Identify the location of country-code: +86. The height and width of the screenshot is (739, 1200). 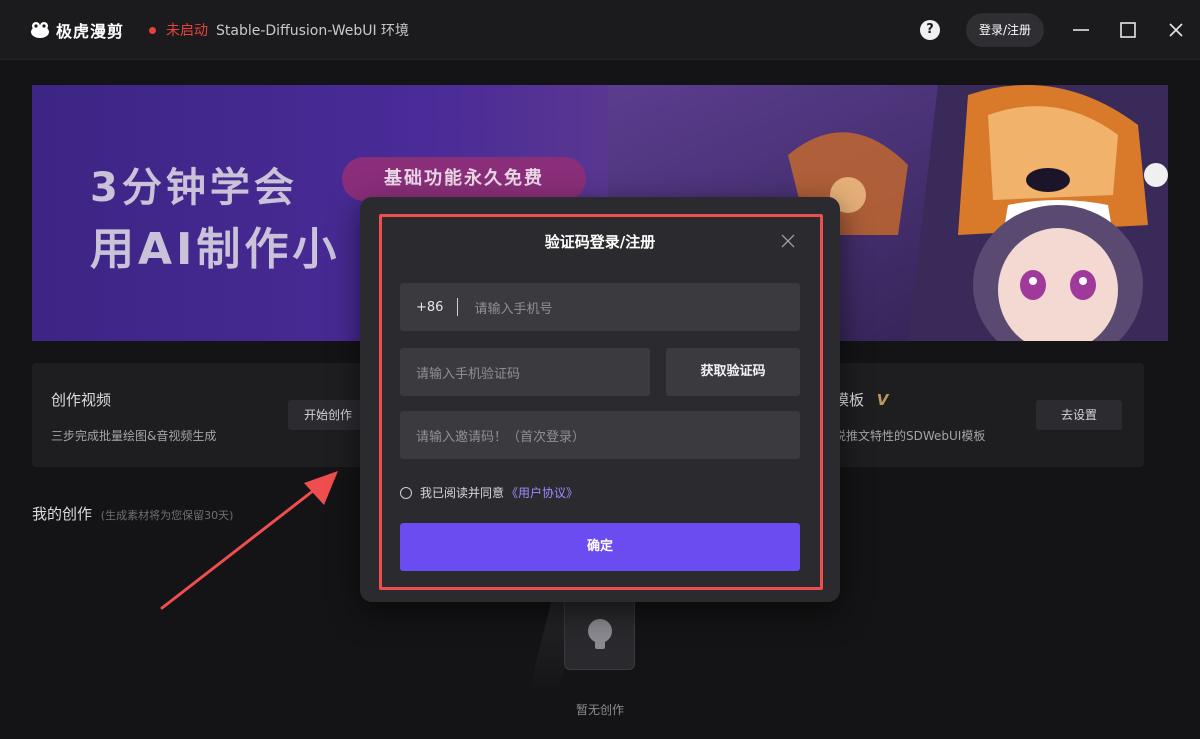
(429, 307).